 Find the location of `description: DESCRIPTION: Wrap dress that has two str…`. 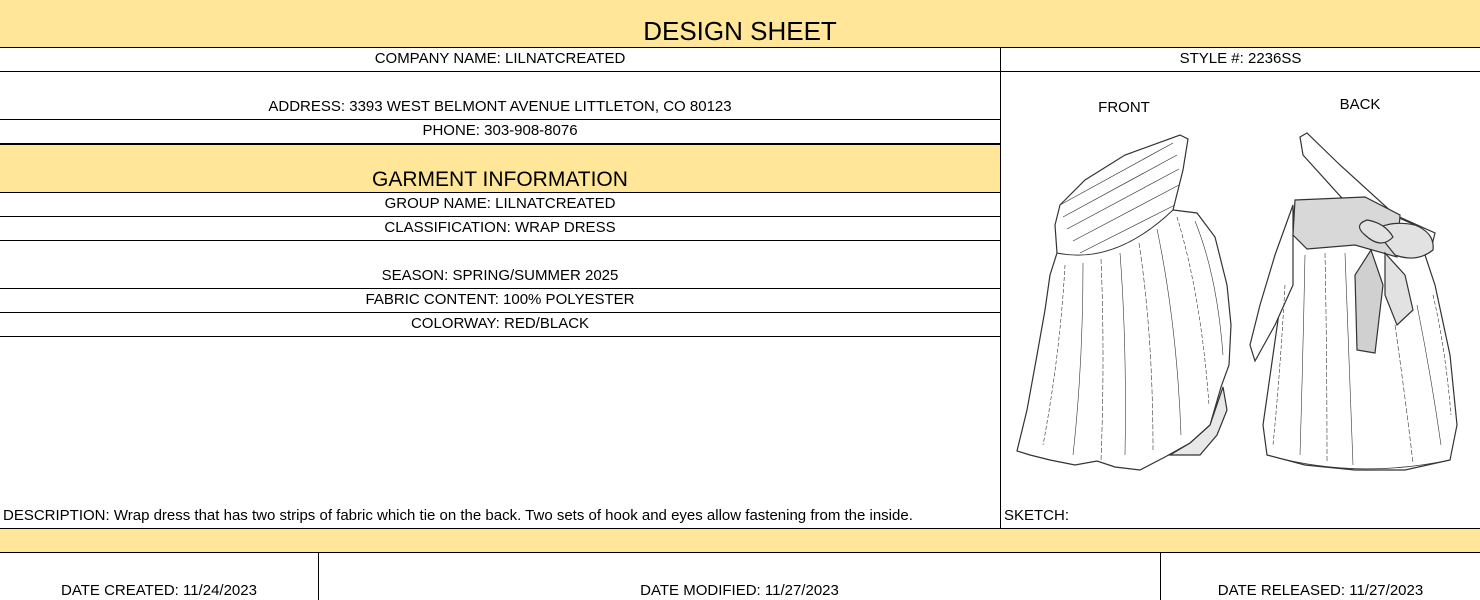

description: DESCRIPTION: Wrap dress that has two str… is located at coordinates (458, 515).